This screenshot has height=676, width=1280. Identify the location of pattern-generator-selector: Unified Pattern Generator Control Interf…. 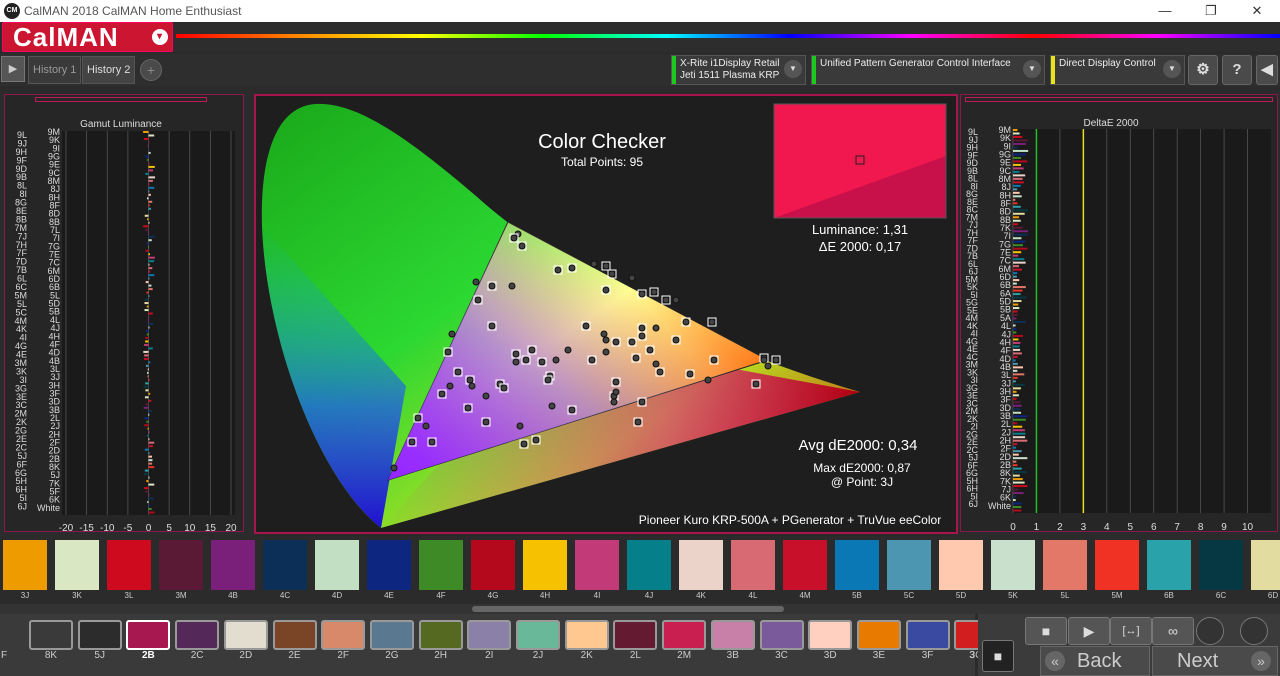
(928, 70).